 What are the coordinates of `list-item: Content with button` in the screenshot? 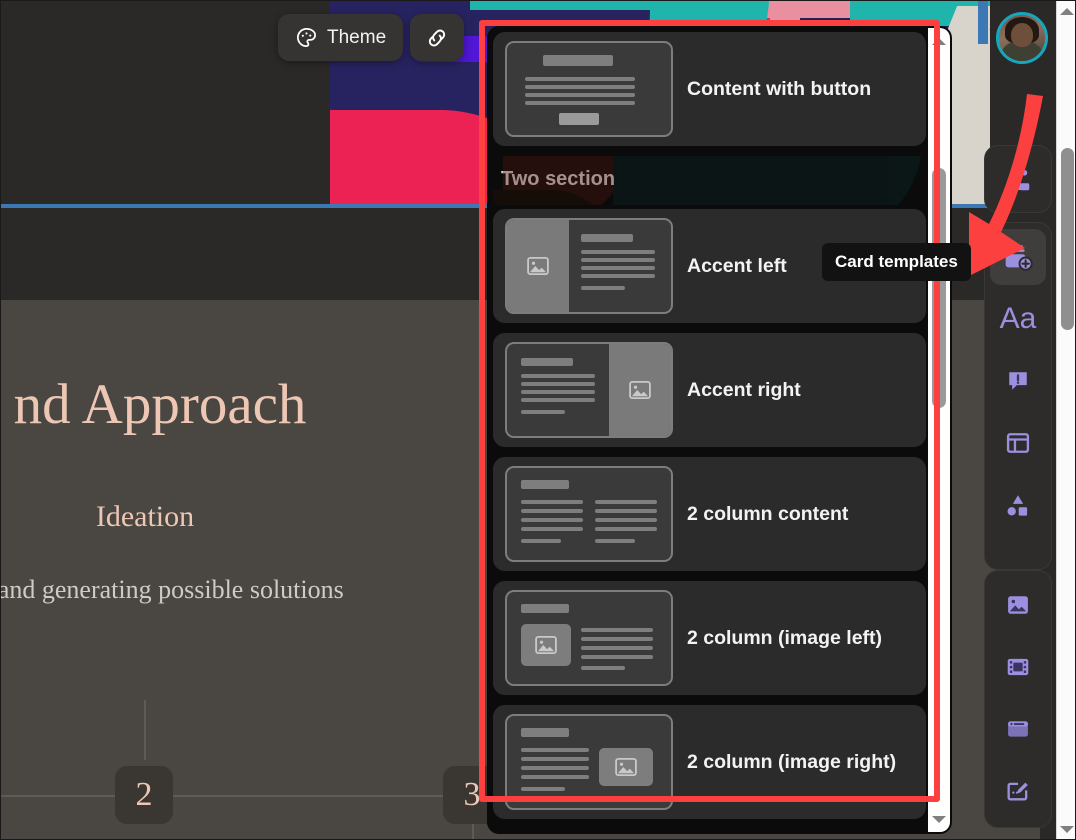 It's located at (709, 89).